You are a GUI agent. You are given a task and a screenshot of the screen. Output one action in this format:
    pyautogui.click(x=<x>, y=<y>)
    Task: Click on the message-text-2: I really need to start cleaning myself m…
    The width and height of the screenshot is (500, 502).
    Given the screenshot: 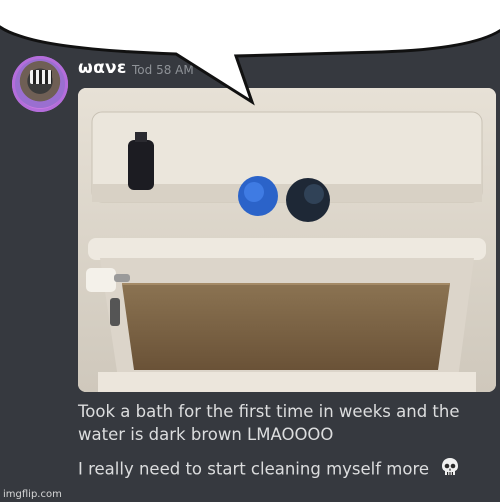 What is the action you would take?
    pyautogui.click(x=285, y=470)
    